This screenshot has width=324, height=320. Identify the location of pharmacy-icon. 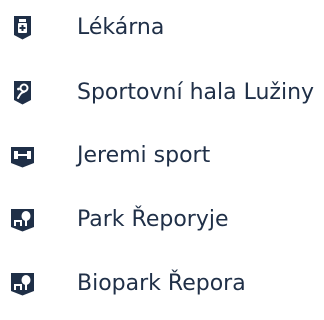
(22, 27).